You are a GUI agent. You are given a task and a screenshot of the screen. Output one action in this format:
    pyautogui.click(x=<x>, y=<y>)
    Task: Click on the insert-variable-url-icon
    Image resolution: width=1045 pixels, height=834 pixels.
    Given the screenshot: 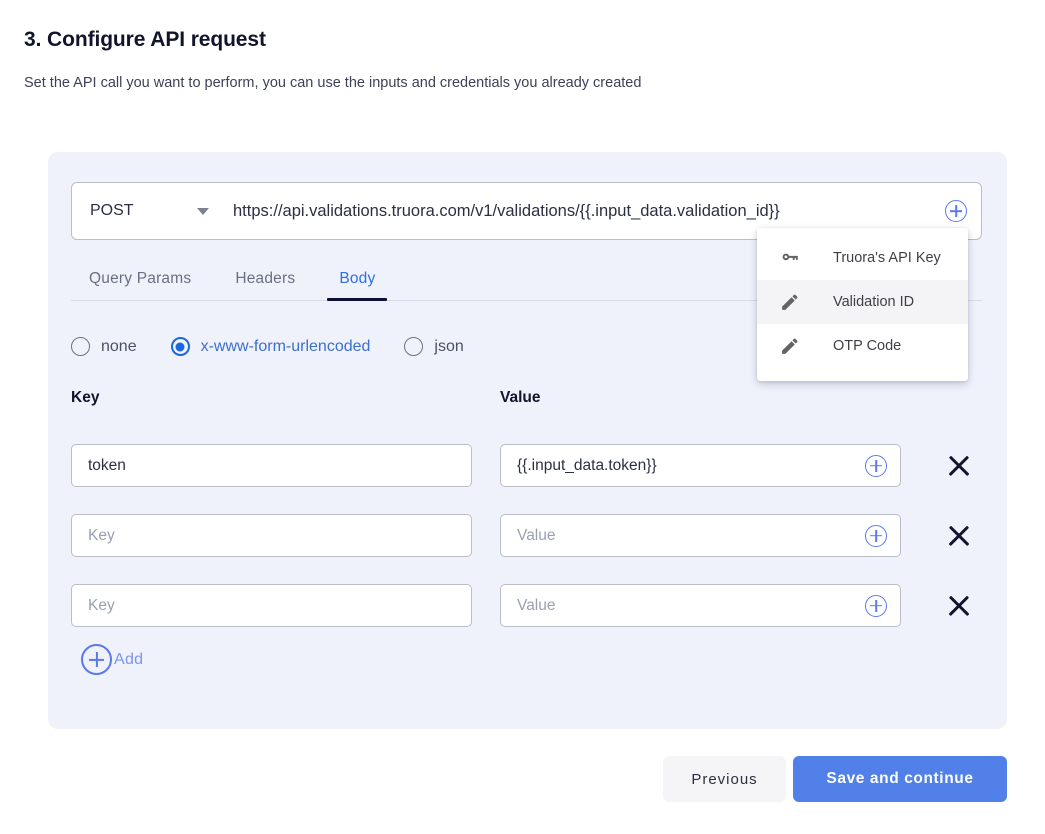 What is the action you would take?
    pyautogui.click(x=956, y=211)
    